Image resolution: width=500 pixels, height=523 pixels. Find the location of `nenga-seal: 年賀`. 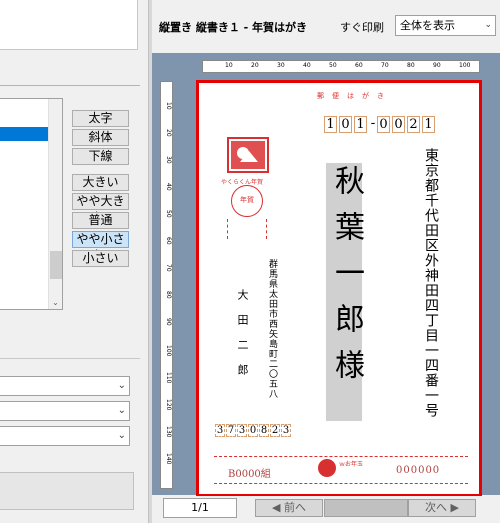

nenga-seal: 年賀 is located at coordinates (247, 201).